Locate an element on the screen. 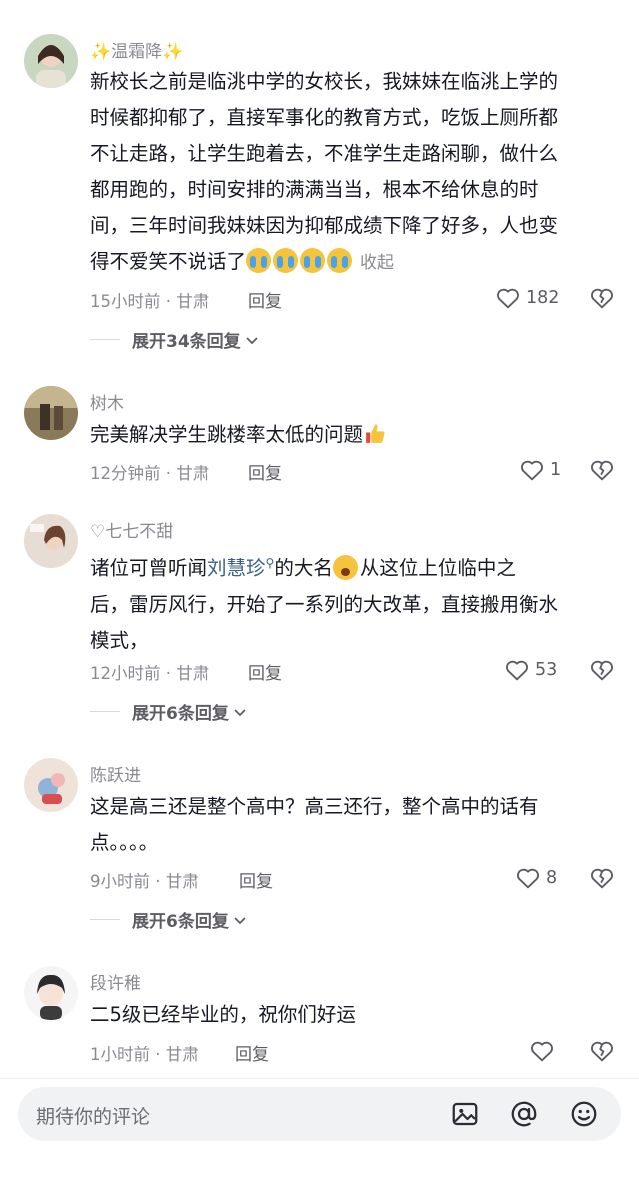 This screenshot has height=1200, width=639. comment-time-location: 15小时前 · 甘肃 is located at coordinates (150, 301).